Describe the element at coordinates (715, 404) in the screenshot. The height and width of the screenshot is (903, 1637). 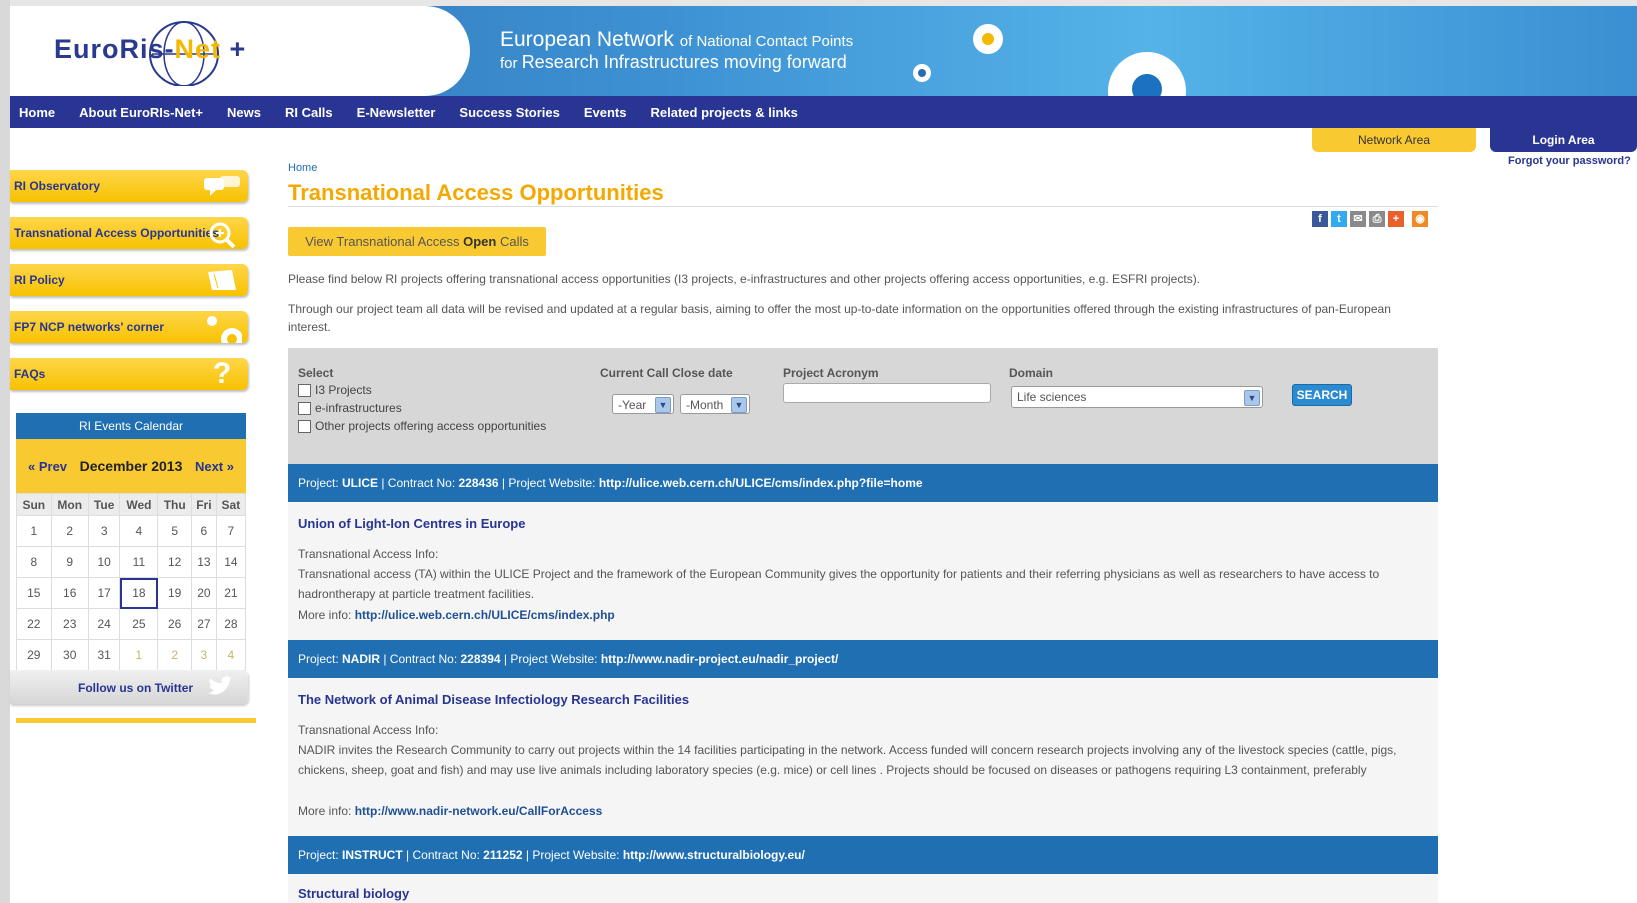
I see `month-select: -Month ▼` at that location.